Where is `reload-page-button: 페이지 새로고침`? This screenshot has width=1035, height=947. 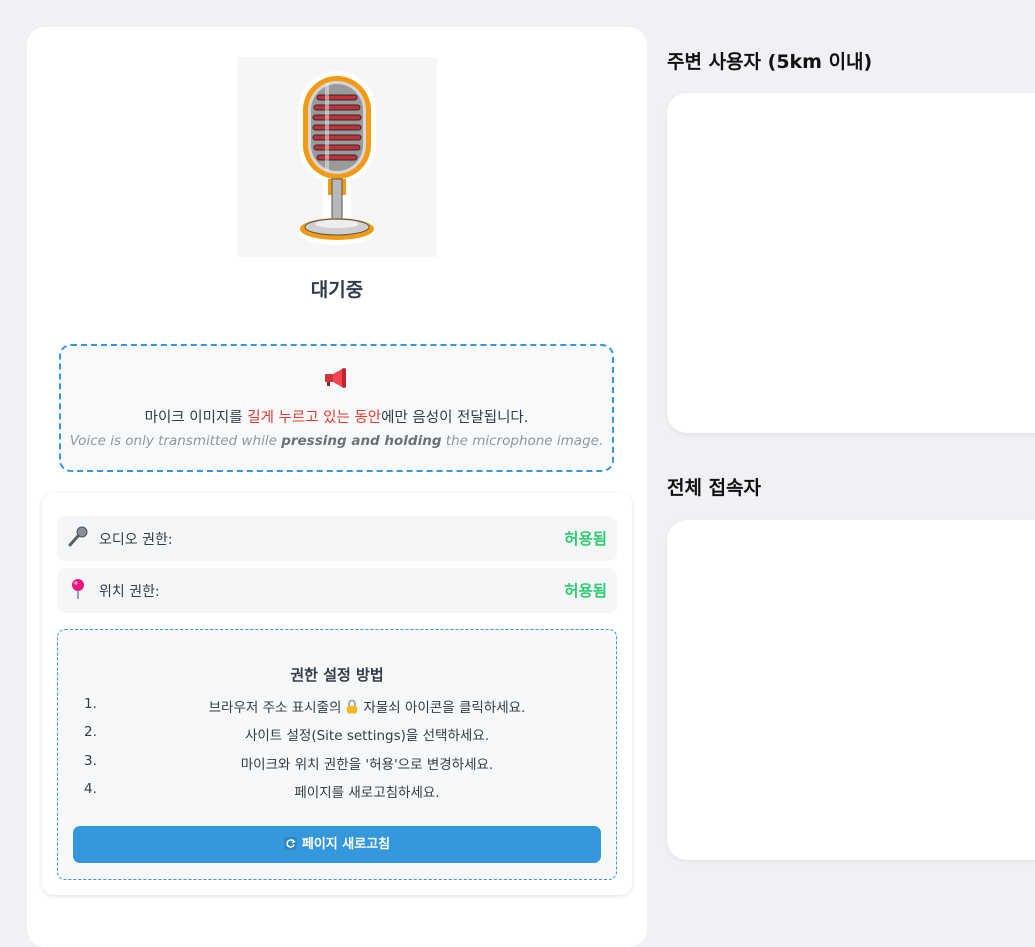
reload-page-button: 페이지 새로고침 is located at coordinates (337, 844).